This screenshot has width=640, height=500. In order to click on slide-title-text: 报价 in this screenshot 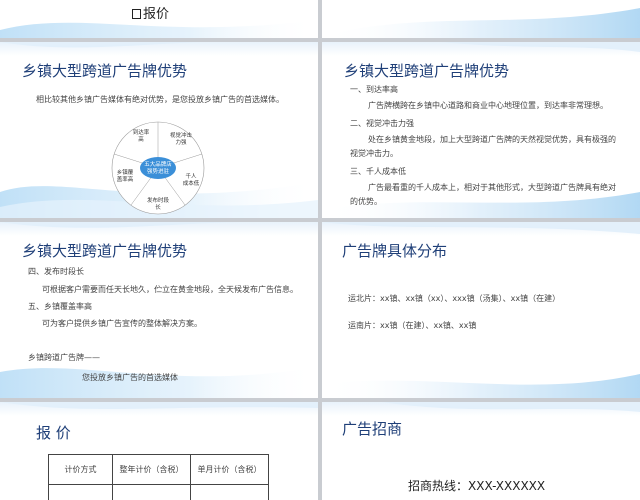, I will do `click(156, 14)`.